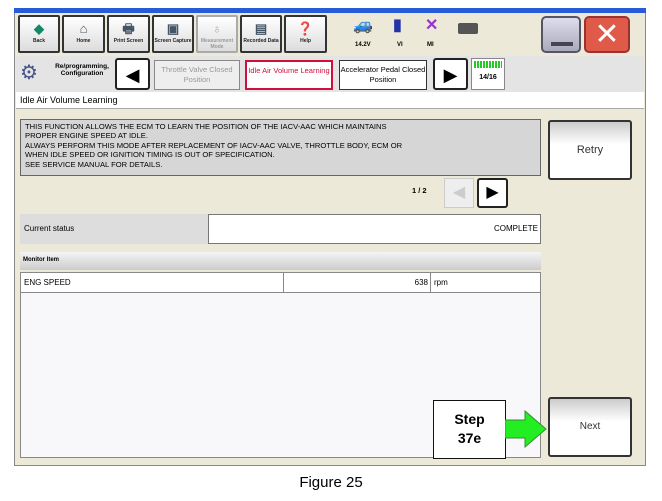  I want to click on next-button: Next, so click(590, 427).